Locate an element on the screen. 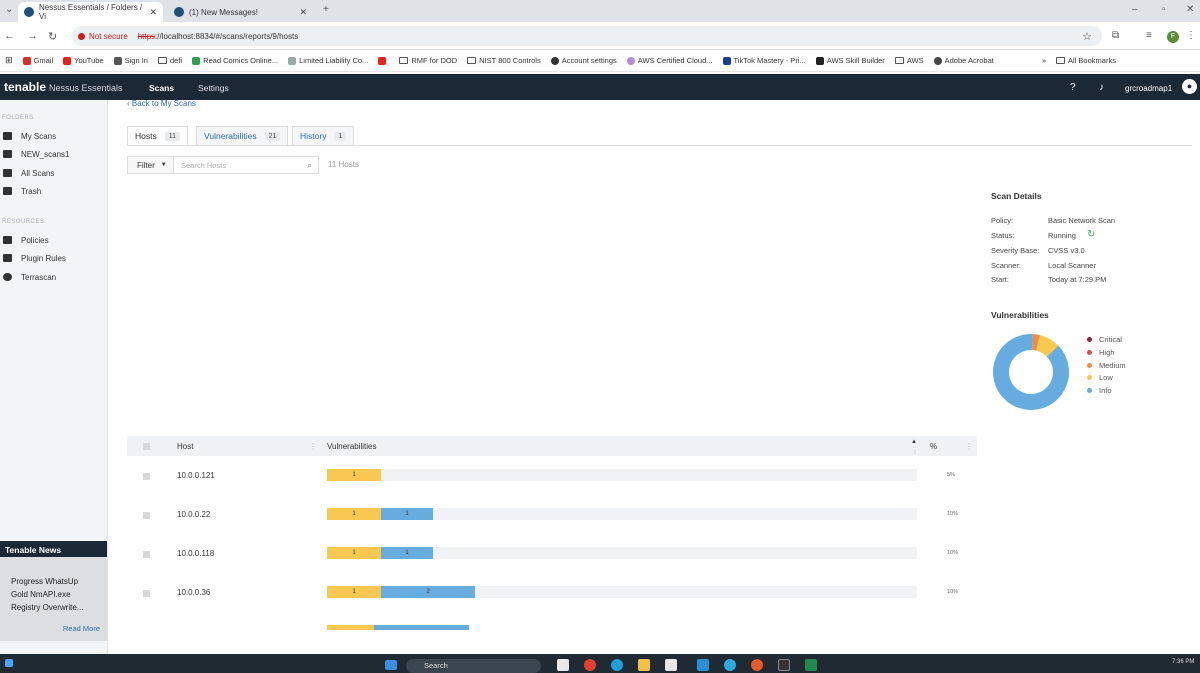 This screenshot has height=673, width=1200. telegram-icon is located at coordinates (730, 665).